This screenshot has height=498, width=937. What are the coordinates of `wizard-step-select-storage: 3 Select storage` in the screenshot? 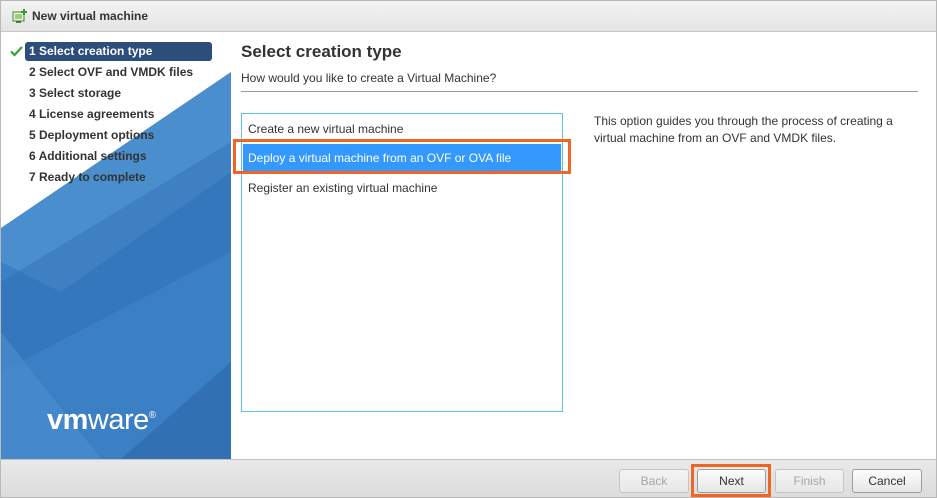 It's located at (116, 93).